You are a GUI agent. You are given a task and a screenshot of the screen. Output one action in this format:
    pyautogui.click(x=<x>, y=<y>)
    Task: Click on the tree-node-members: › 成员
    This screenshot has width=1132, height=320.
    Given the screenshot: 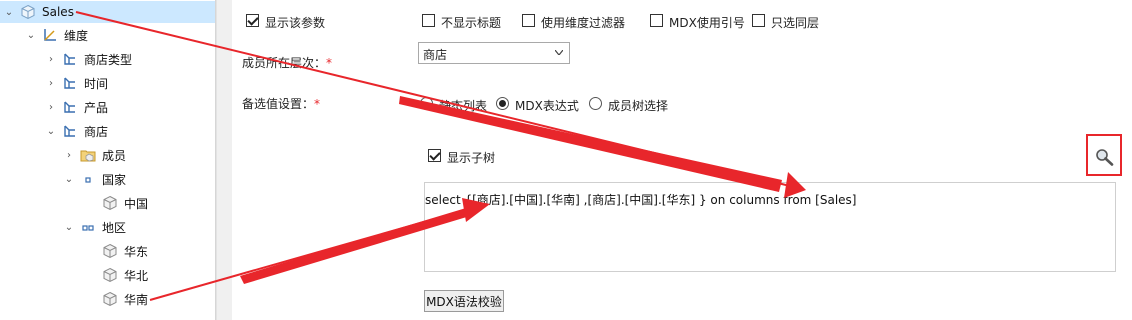 What is the action you would take?
    pyautogui.click(x=107, y=155)
    